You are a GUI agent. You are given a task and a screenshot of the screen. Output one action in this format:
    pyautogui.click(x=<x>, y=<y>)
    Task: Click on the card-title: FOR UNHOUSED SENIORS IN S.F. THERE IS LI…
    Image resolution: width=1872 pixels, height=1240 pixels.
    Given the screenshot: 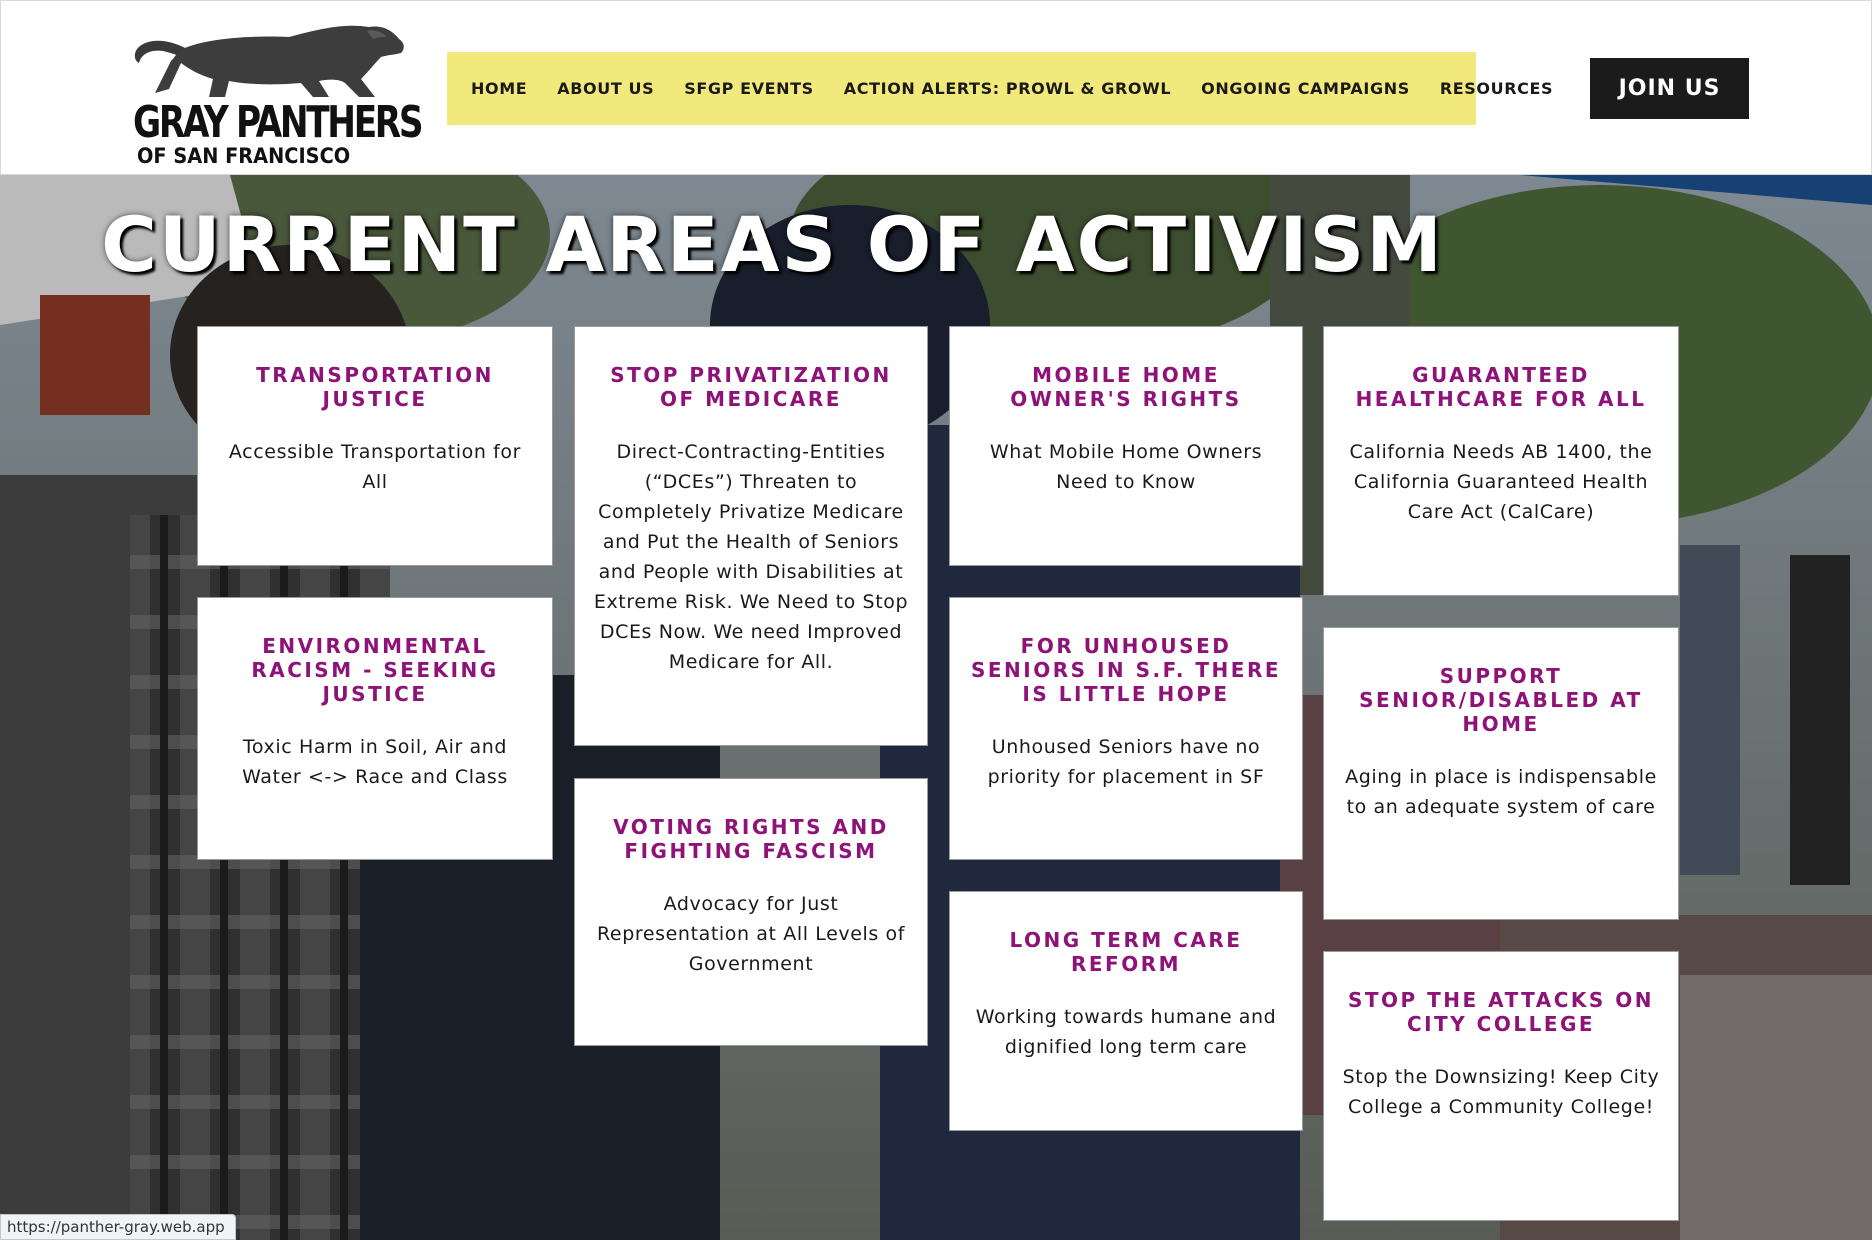 What is the action you would take?
    pyautogui.click(x=1126, y=670)
    